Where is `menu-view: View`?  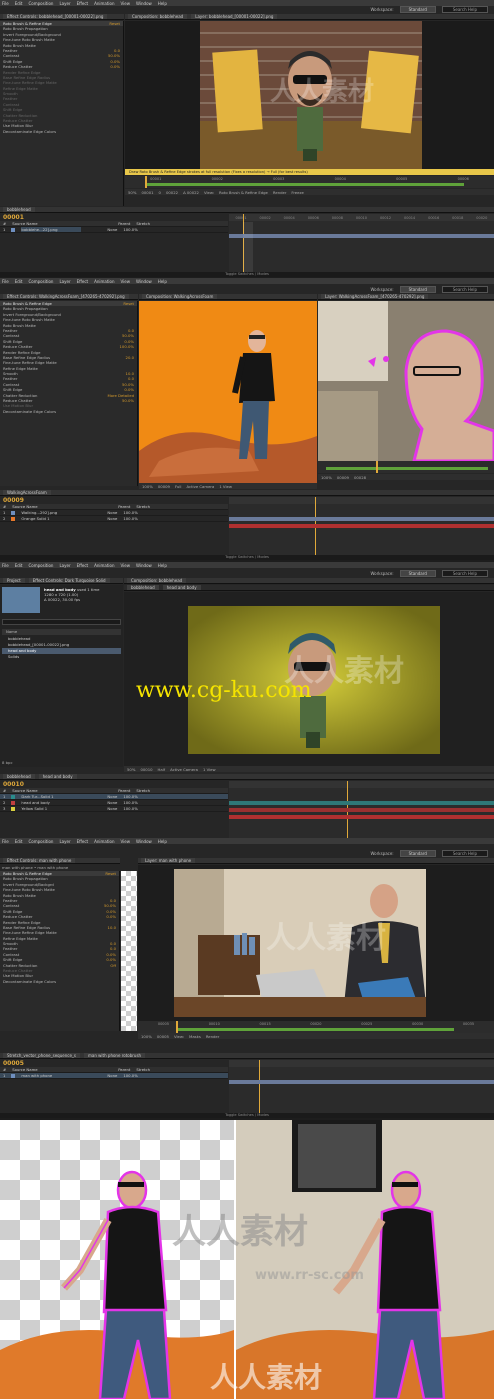 menu-view: View is located at coordinates (126, 565).